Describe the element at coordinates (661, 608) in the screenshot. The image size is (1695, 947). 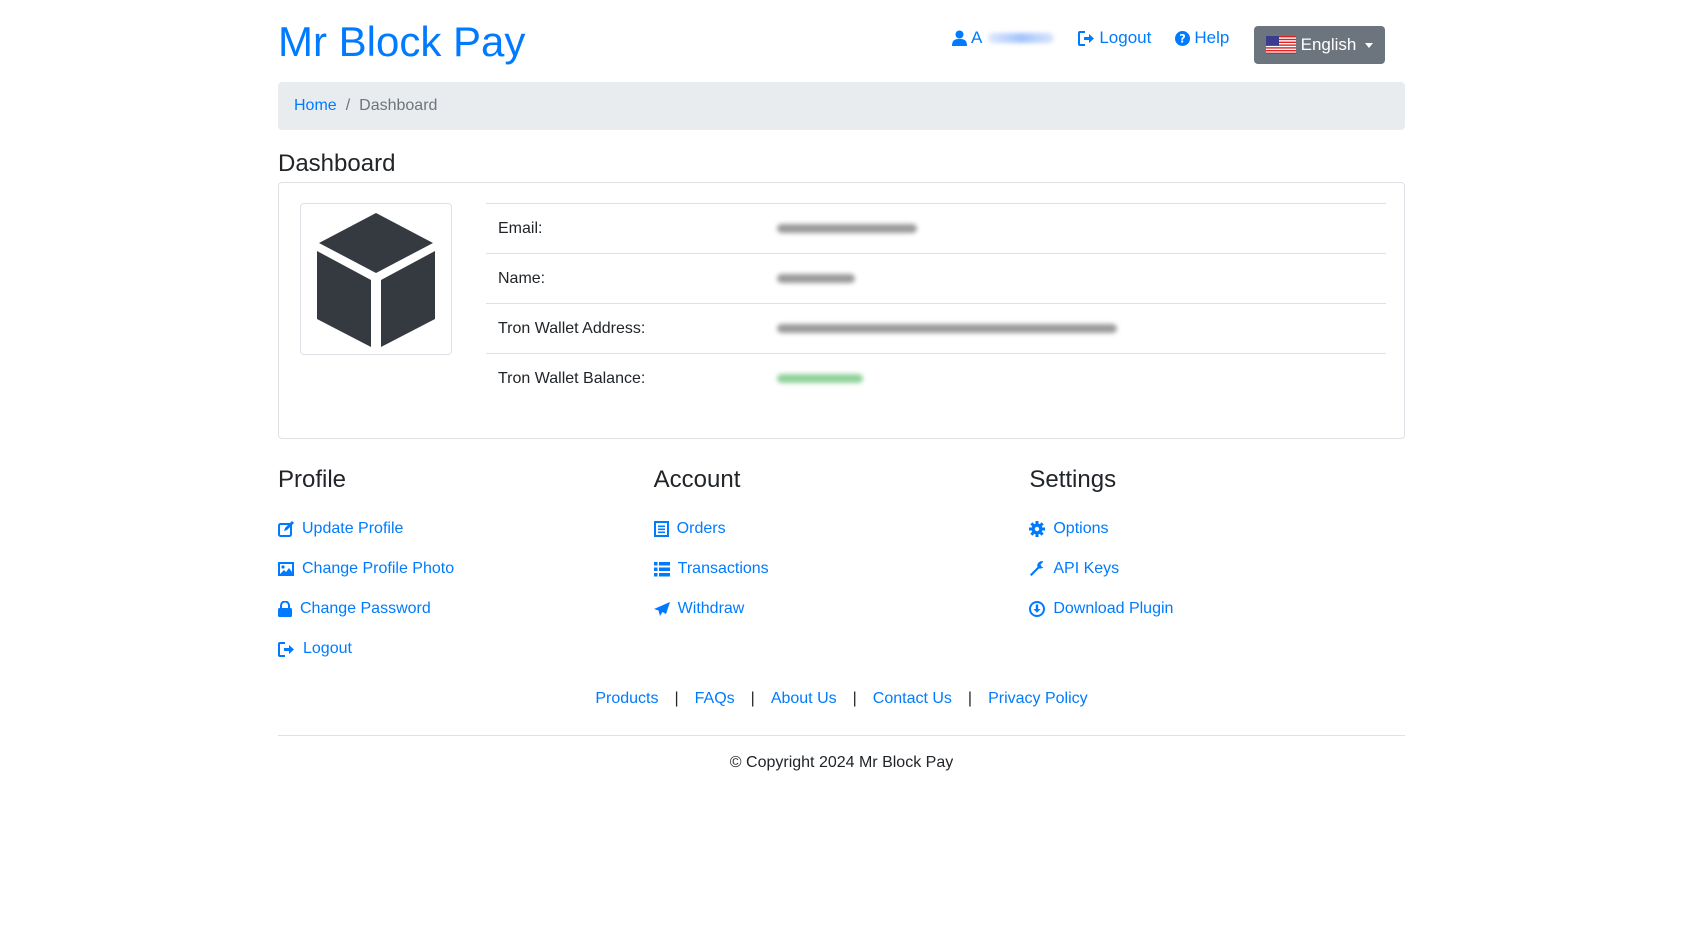
I see `paper-plane-icon` at that location.